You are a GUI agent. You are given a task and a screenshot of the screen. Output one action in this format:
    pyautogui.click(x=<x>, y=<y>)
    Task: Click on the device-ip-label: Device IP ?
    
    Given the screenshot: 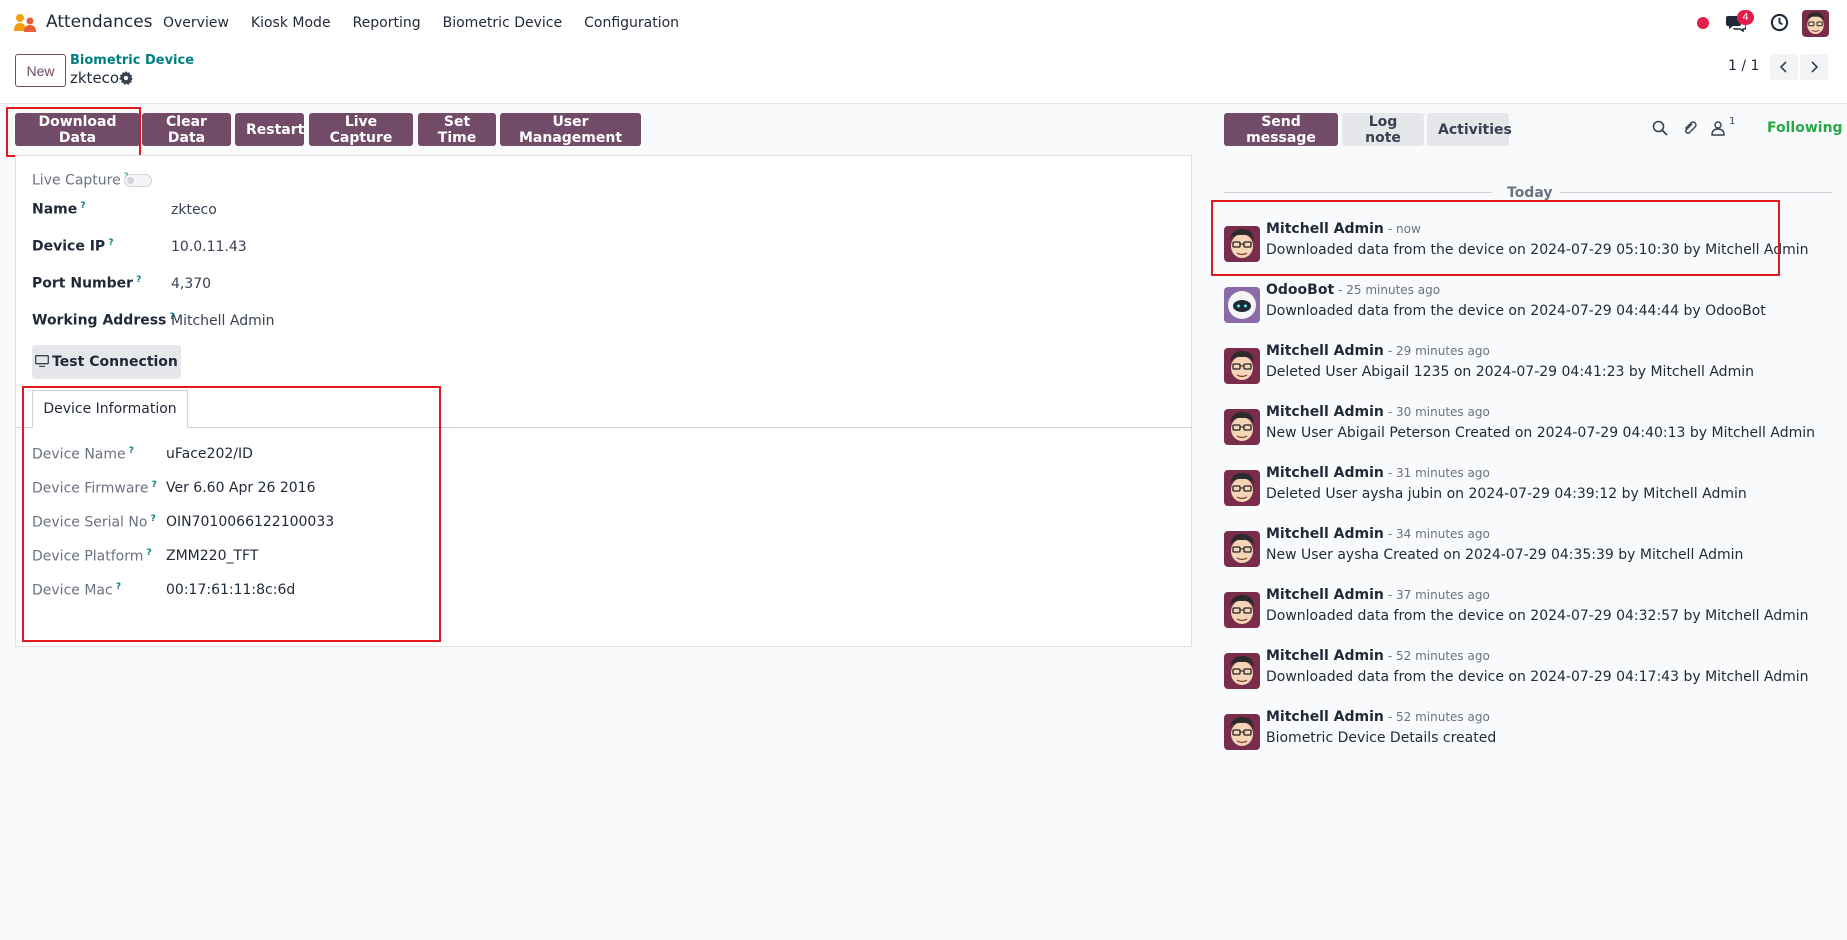 What is the action you would take?
    pyautogui.click(x=73, y=246)
    